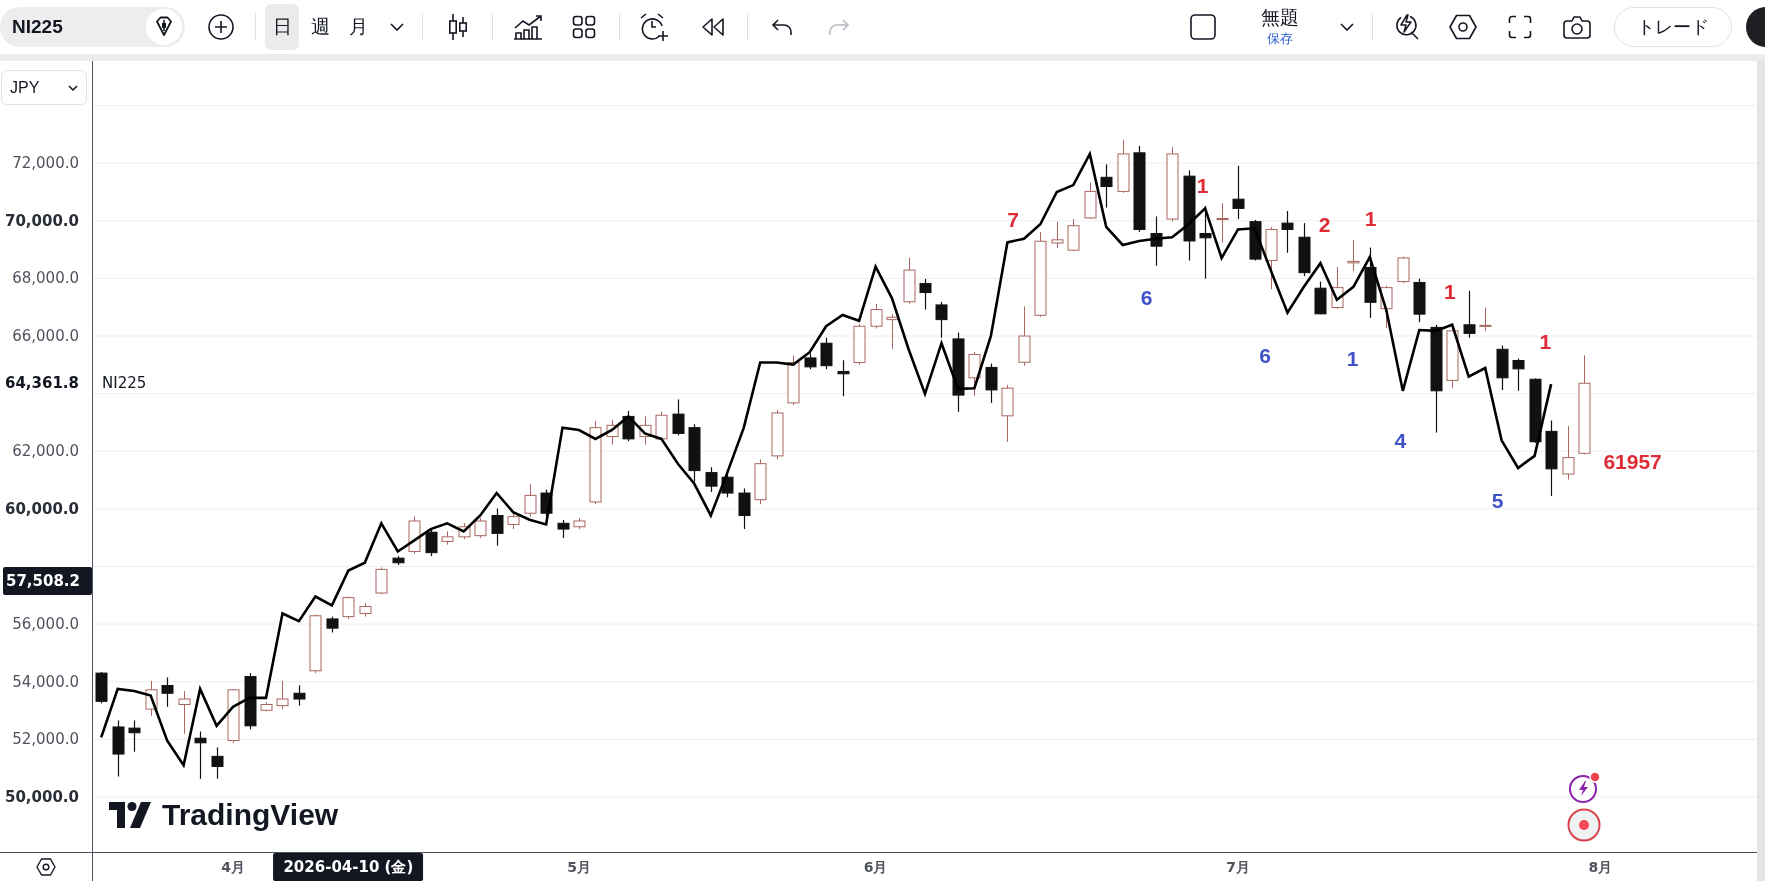 The width and height of the screenshot is (1765, 881). What do you see at coordinates (282, 27) in the screenshot?
I see `interval-tab: 日` at bounding box center [282, 27].